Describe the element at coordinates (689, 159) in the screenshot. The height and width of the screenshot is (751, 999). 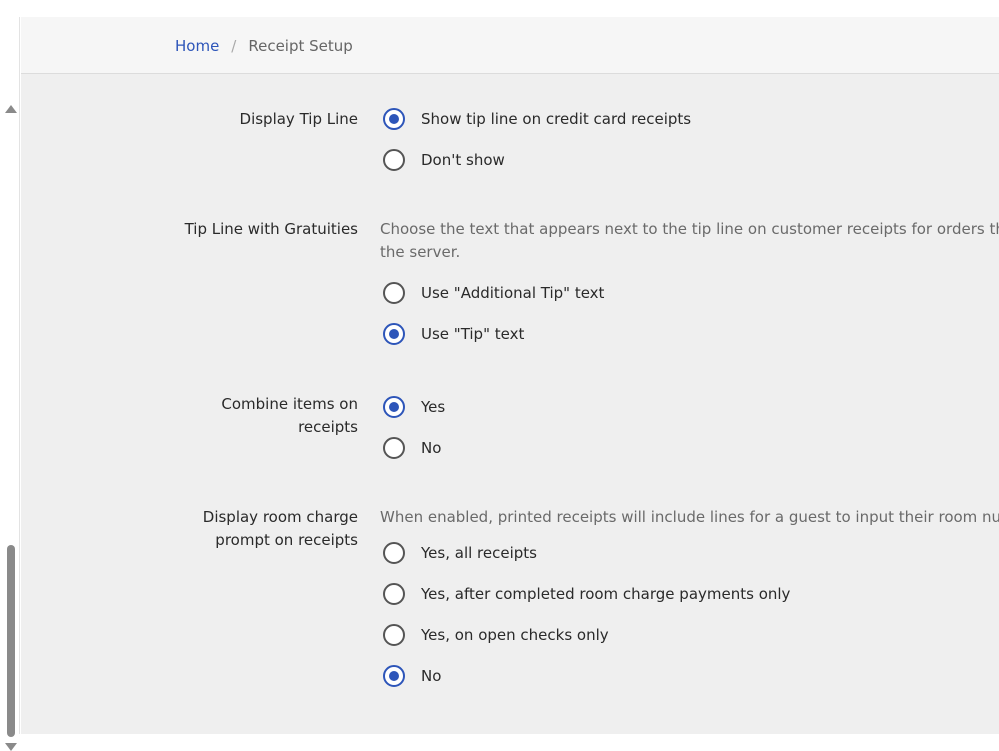
I see `radio-option-dont-show: Don't show` at that location.